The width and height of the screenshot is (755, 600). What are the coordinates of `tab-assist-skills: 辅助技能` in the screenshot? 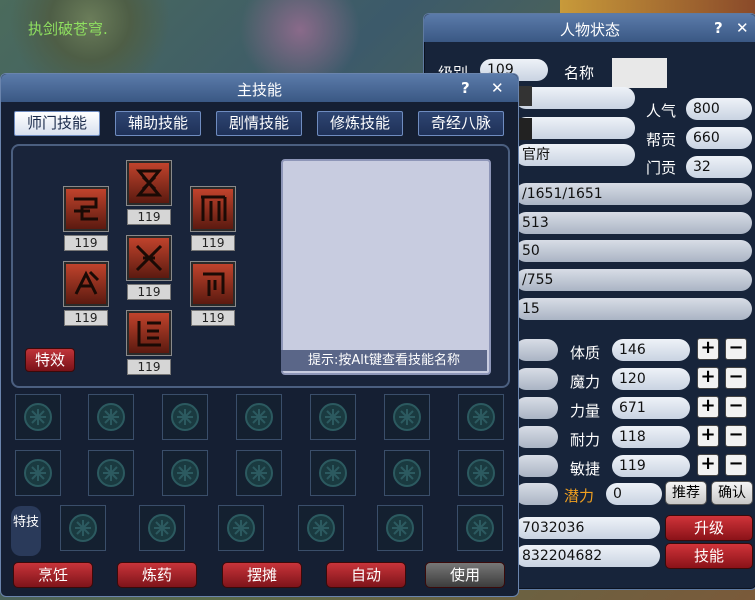 It's located at (158, 123).